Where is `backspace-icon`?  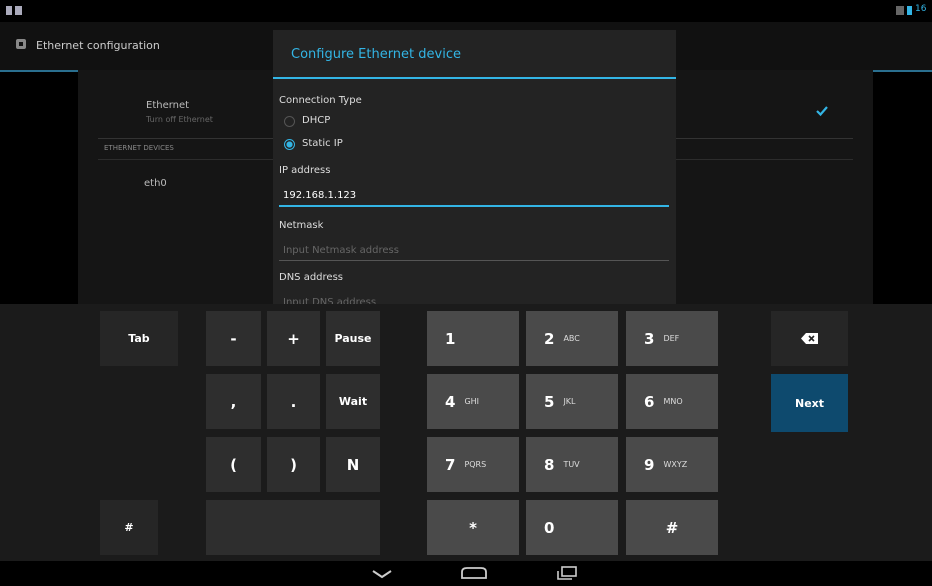 backspace-icon is located at coordinates (809, 338).